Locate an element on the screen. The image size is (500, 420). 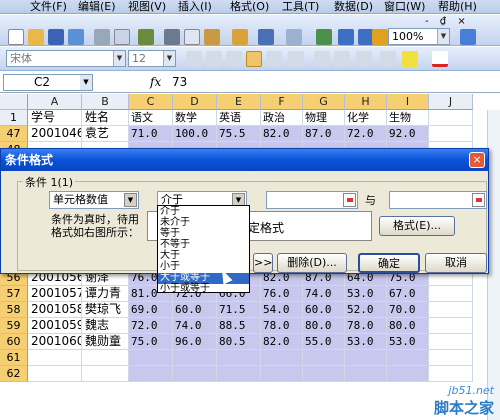
menu-file: 文件(F) is located at coordinates (48, 7).